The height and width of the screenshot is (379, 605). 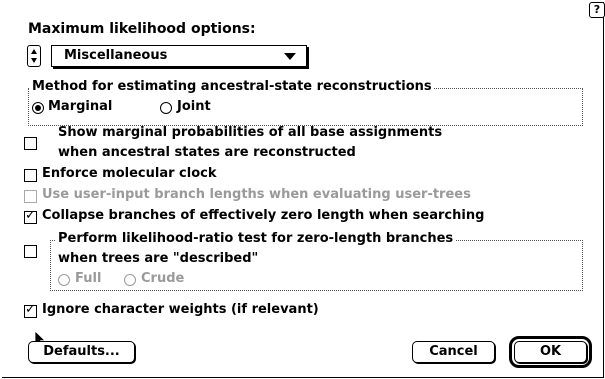 I want to click on marginal-radio, so click(x=38, y=108).